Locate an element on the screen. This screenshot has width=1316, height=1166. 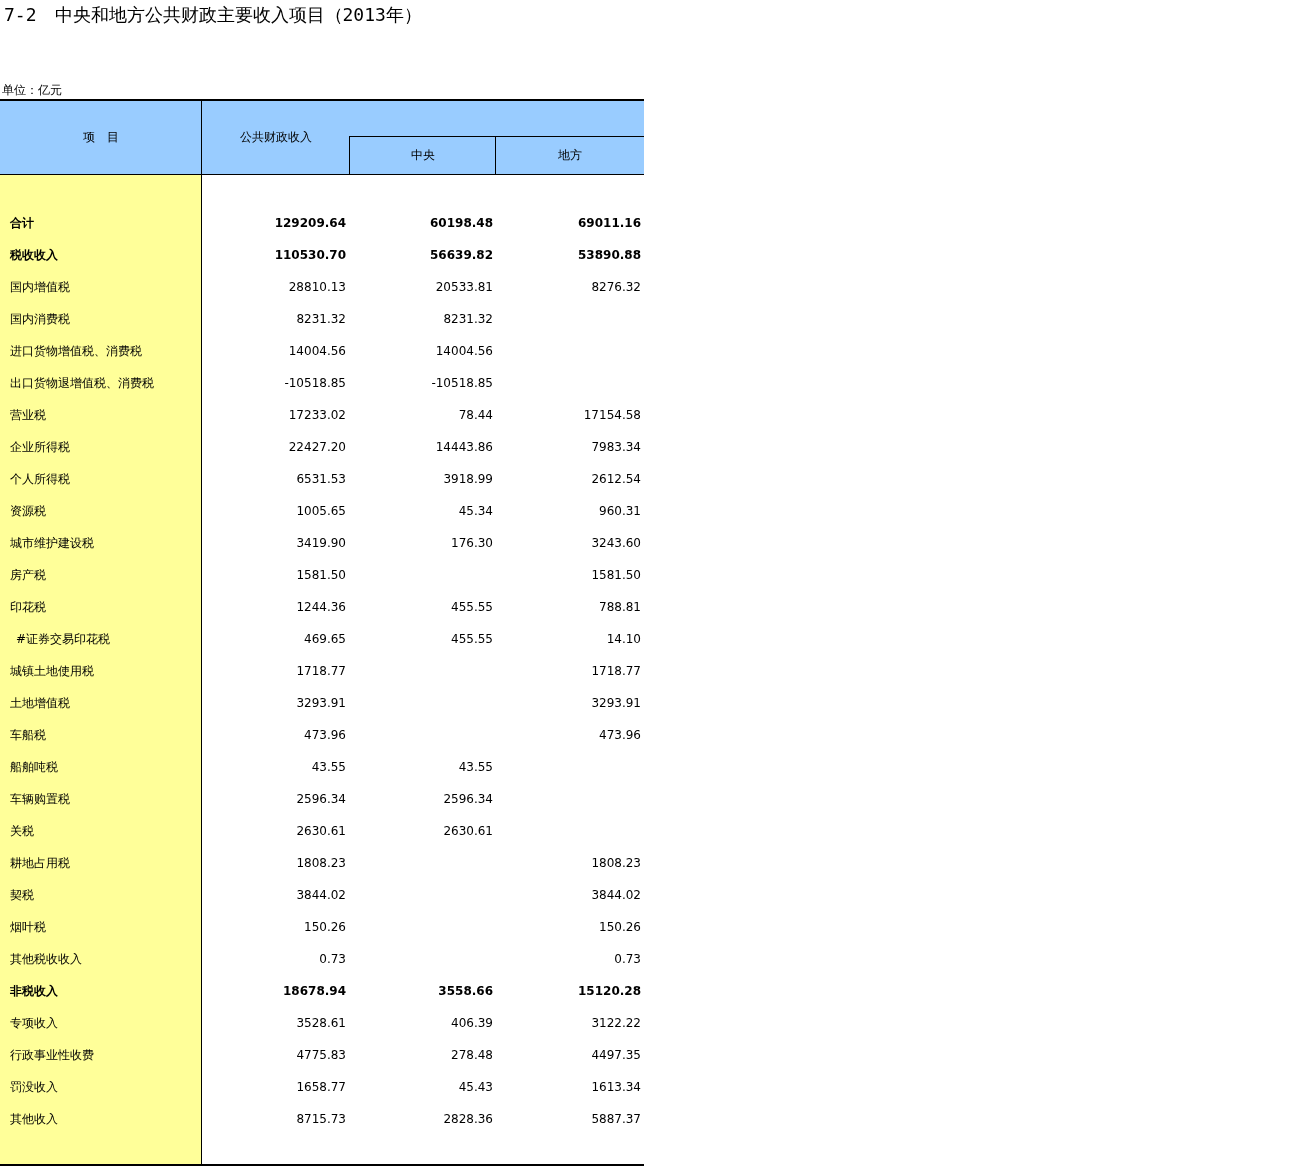
table-cell: 1613.34 is located at coordinates (616, 1087).